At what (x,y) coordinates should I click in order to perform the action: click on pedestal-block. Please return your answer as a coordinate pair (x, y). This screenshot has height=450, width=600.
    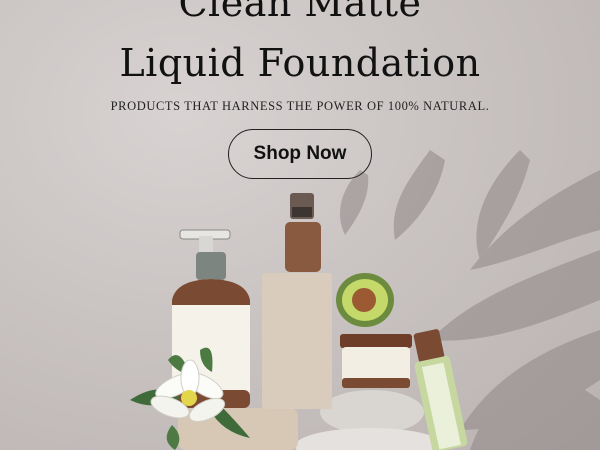
    Looking at the image, I should click on (297, 341).